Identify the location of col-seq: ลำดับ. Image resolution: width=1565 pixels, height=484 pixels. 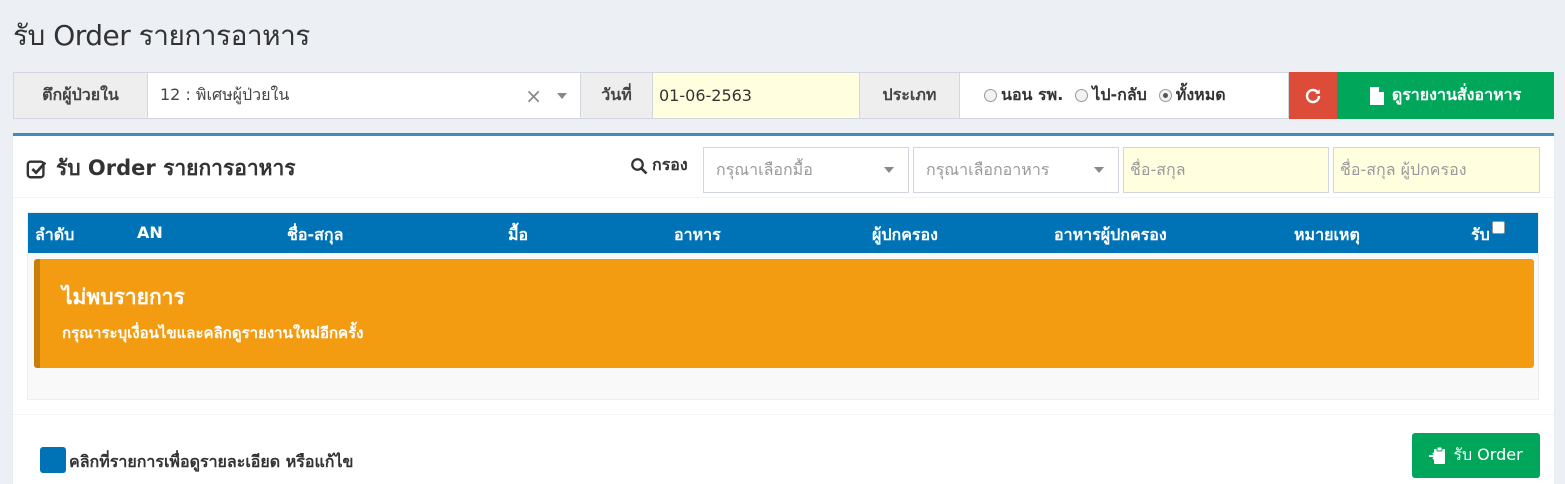
(55, 234).